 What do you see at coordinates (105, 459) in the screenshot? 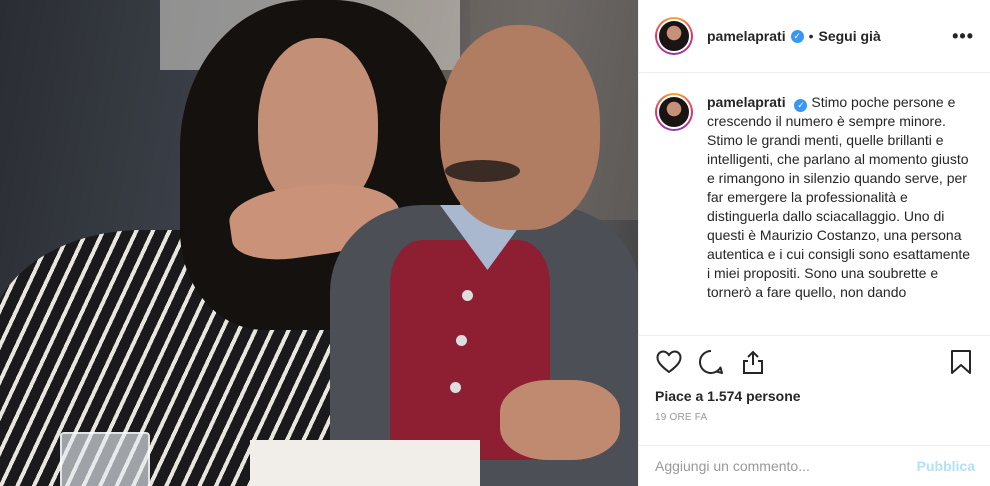
I see `water-glass` at bounding box center [105, 459].